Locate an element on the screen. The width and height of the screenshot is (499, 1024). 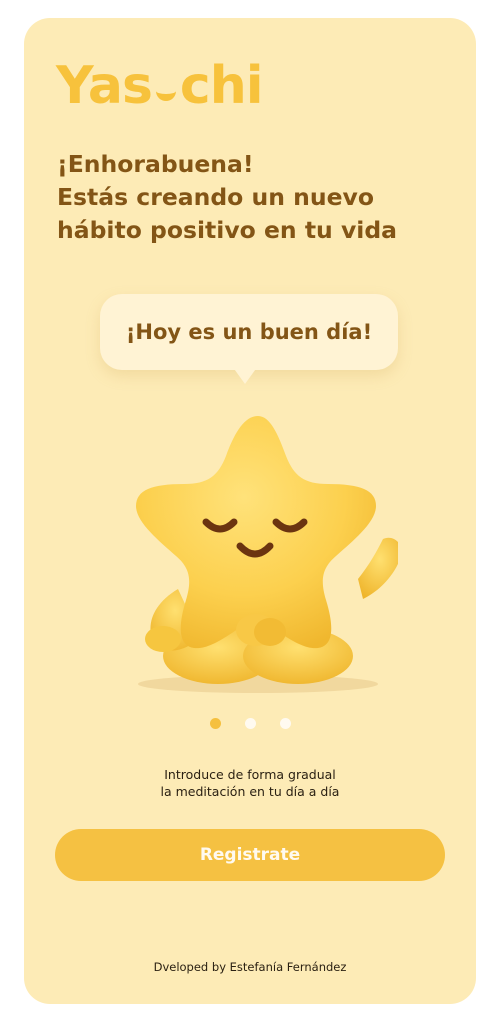
logo-text-left: Yas is located at coordinates (104, 86).